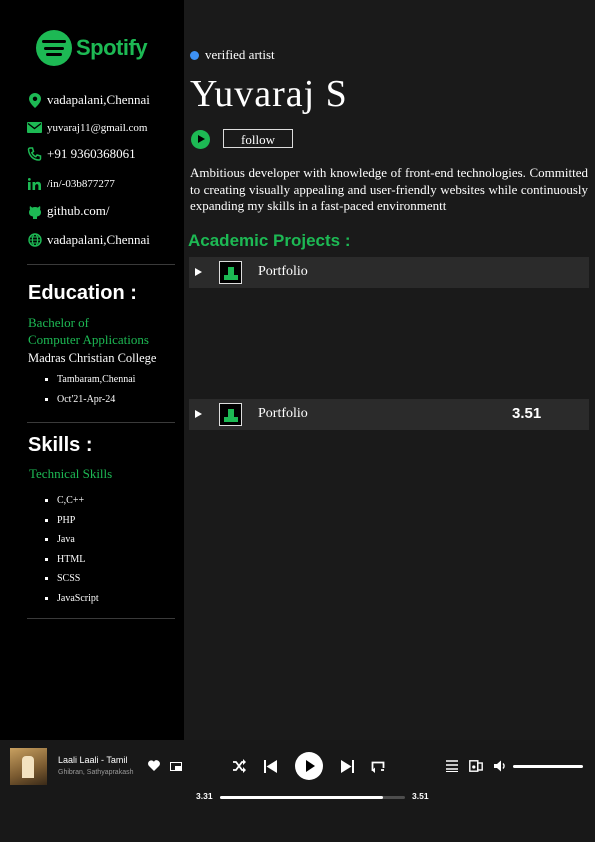 The height and width of the screenshot is (842, 595). What do you see at coordinates (270, 766) in the screenshot?
I see `previous-icon` at bounding box center [270, 766].